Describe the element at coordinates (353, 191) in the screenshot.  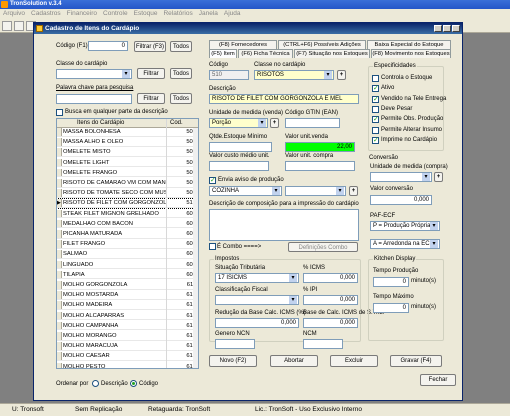
I see `add-aviso-button: +` at that location.